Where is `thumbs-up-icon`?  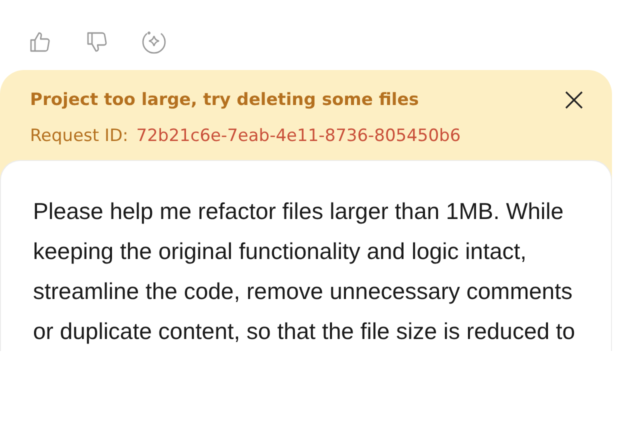
thumbs-up-icon is located at coordinates (40, 42).